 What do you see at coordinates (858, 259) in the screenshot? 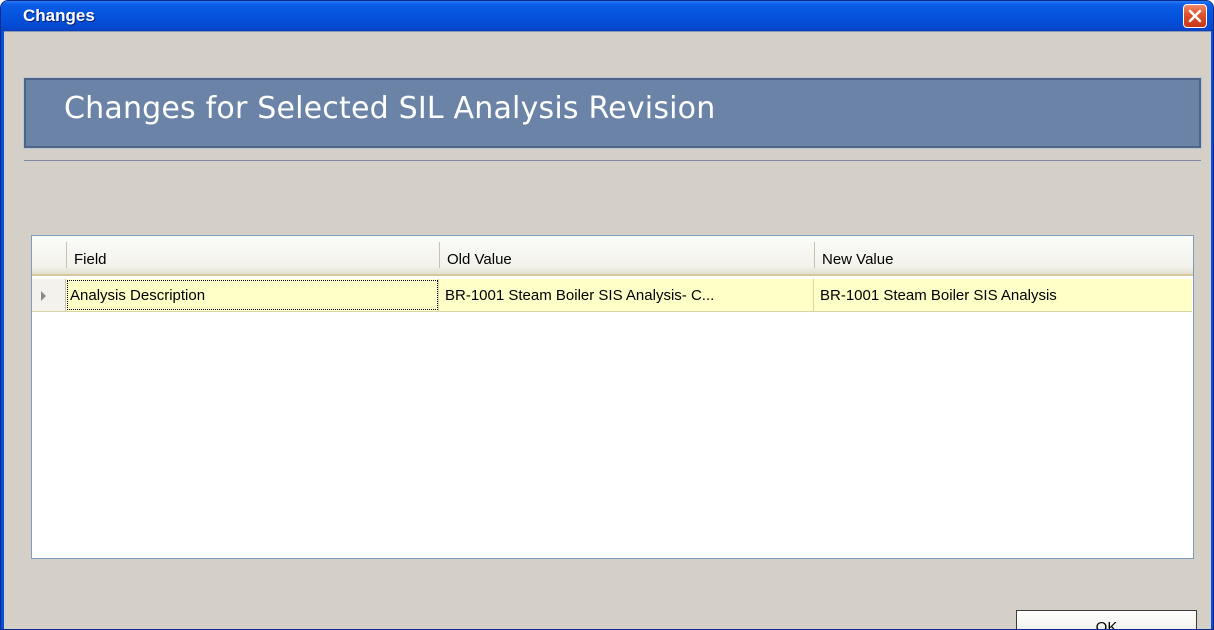
I see `column-header-label: New Value` at bounding box center [858, 259].